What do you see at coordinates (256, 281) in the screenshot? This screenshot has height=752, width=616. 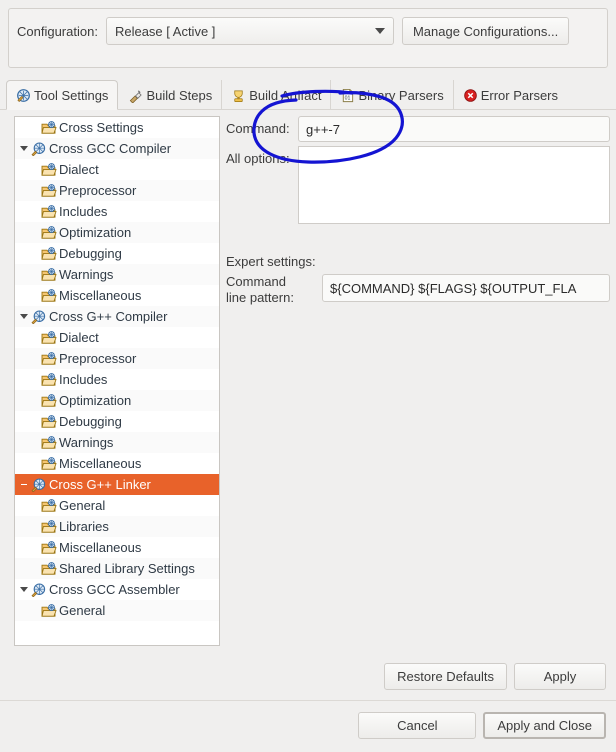 I see `pattern-label-line-1: Command` at bounding box center [256, 281].